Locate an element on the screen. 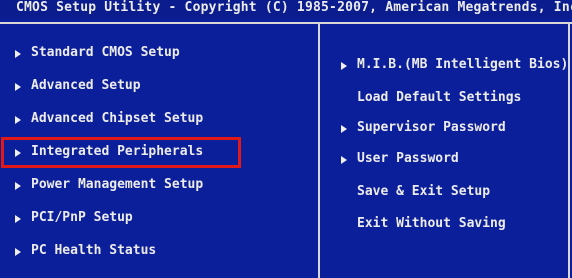 The width and height of the screenshot is (572, 278). menu-item-label: Supervisor Password is located at coordinates (431, 127).